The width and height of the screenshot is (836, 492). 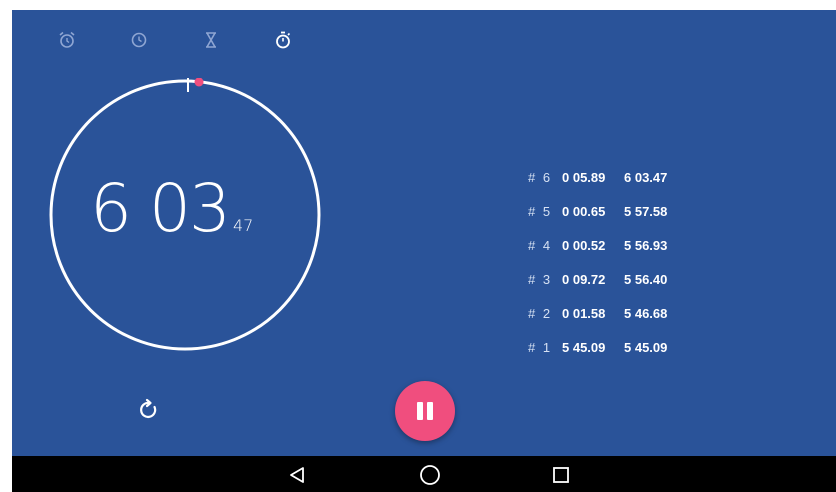 I want to click on lap-total: 5 56.40, so click(x=646, y=279).